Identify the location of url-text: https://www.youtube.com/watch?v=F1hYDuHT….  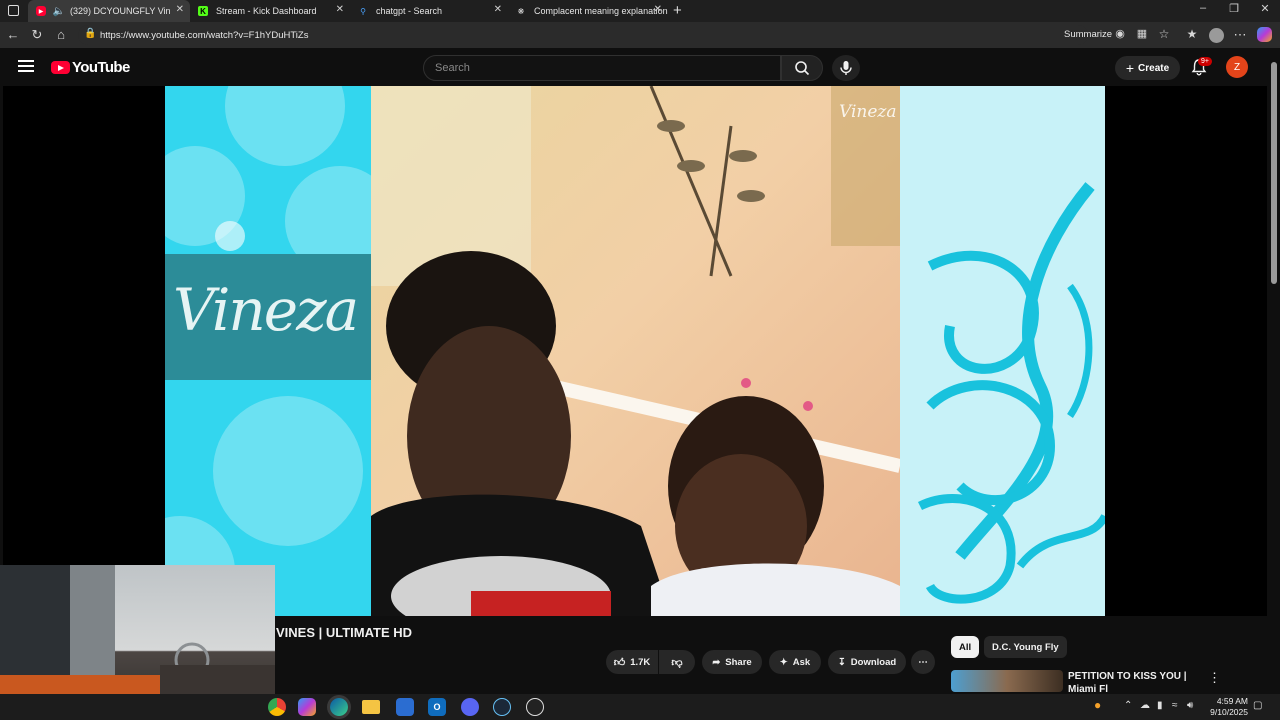
(204, 35).